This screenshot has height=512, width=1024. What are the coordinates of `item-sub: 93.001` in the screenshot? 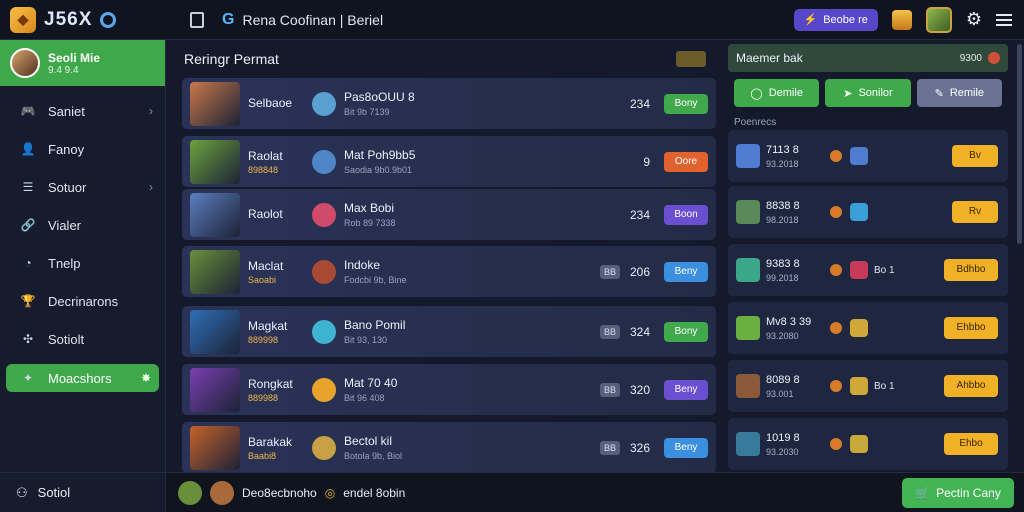 It's located at (780, 393).